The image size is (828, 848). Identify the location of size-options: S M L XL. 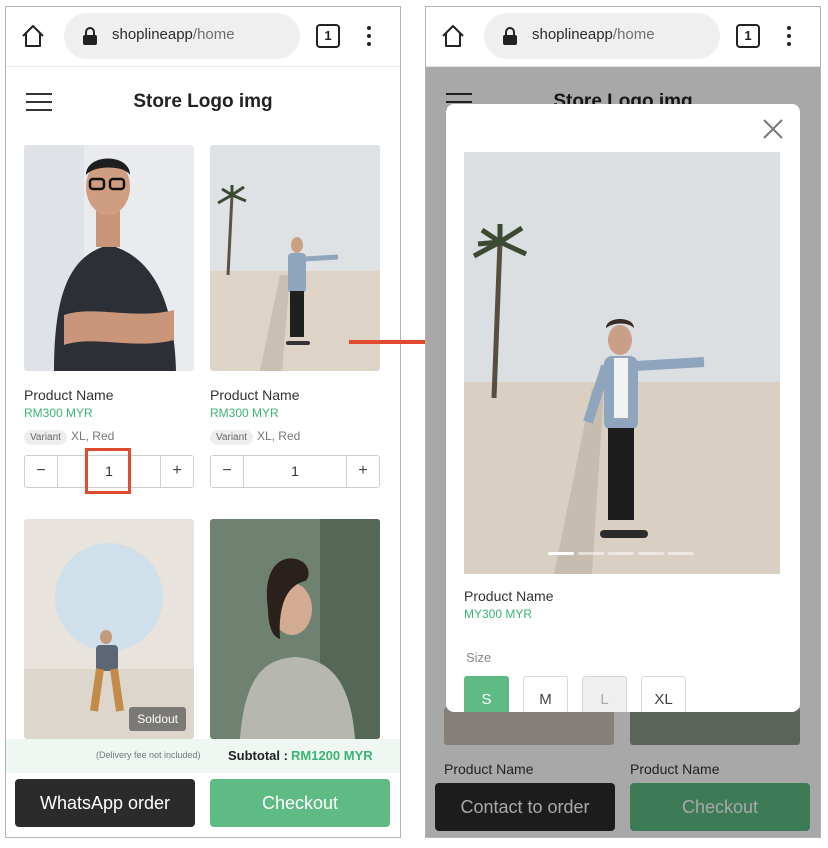
(575, 694).